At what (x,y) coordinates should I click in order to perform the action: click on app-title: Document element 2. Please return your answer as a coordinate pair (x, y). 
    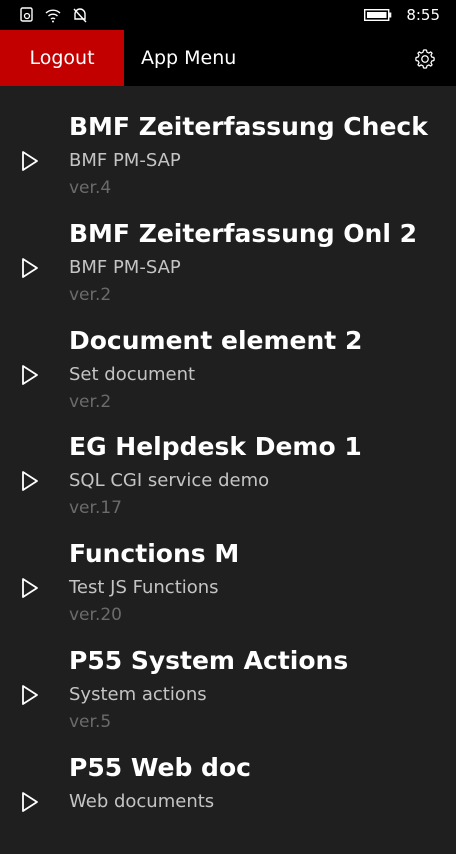
    Looking at the image, I should click on (216, 340).